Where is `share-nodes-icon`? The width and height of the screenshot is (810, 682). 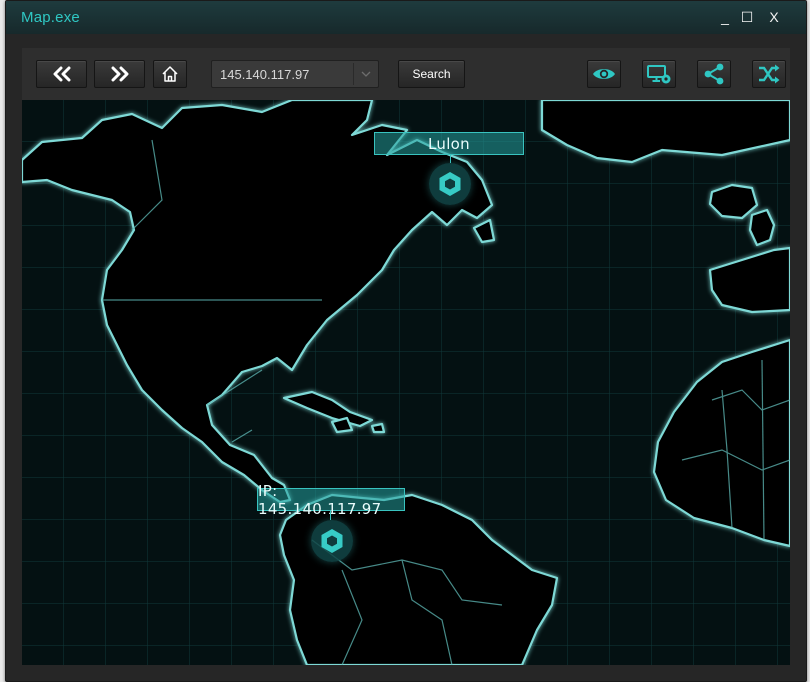
share-nodes-icon is located at coordinates (714, 74).